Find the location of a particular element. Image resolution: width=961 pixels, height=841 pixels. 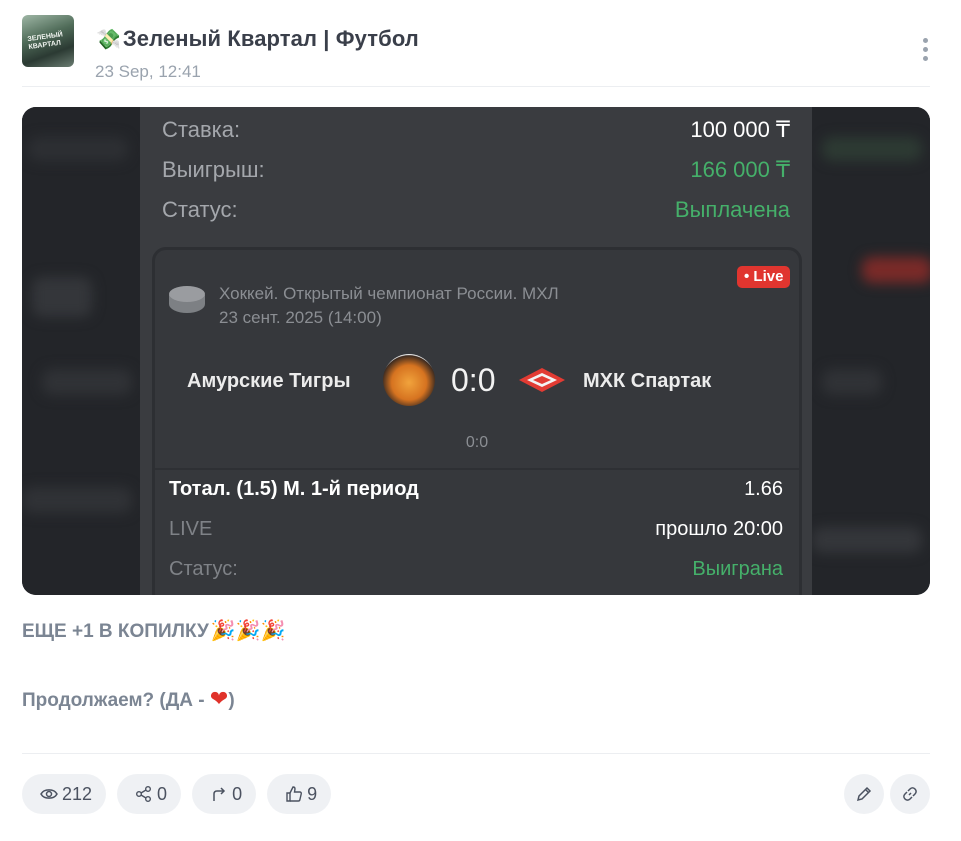

tiger-logo-icon is located at coordinates (409, 380).